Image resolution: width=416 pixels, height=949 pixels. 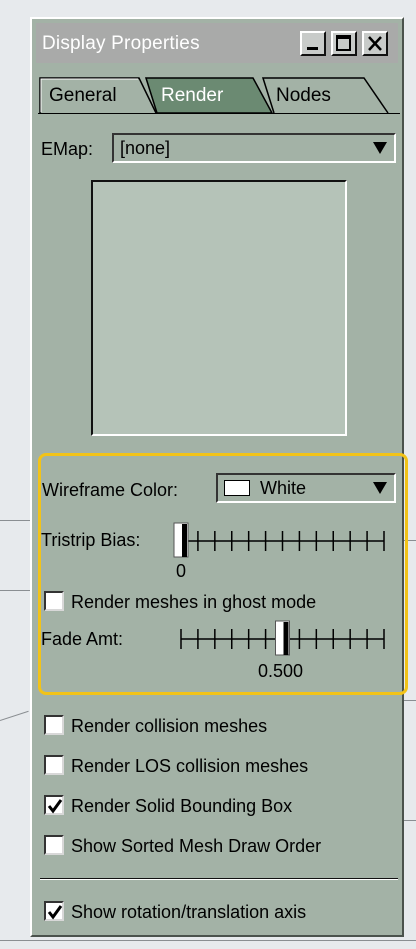 What do you see at coordinates (283, 488) in the screenshot?
I see `wireframe-color-value: White` at bounding box center [283, 488].